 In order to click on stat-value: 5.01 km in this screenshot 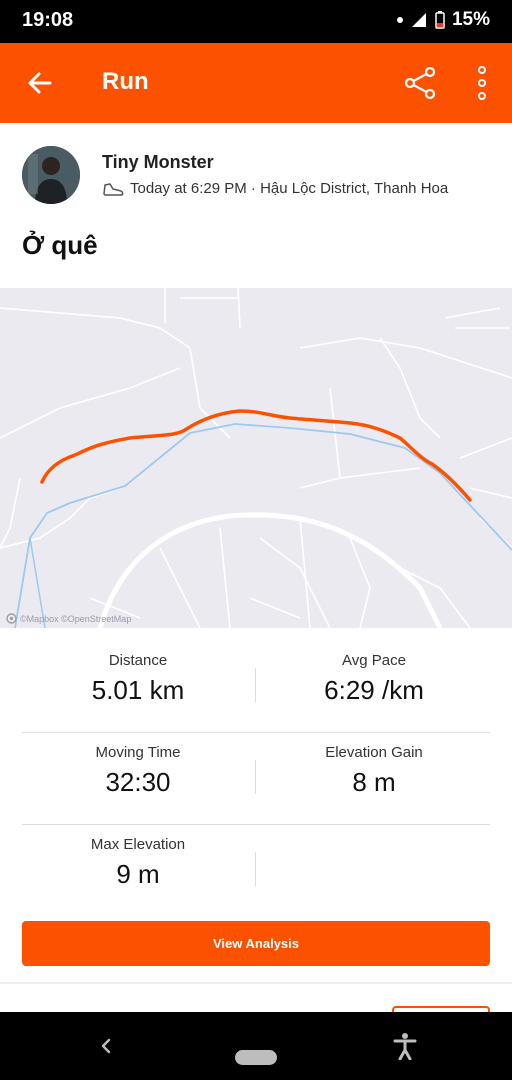, I will do `click(138, 690)`.